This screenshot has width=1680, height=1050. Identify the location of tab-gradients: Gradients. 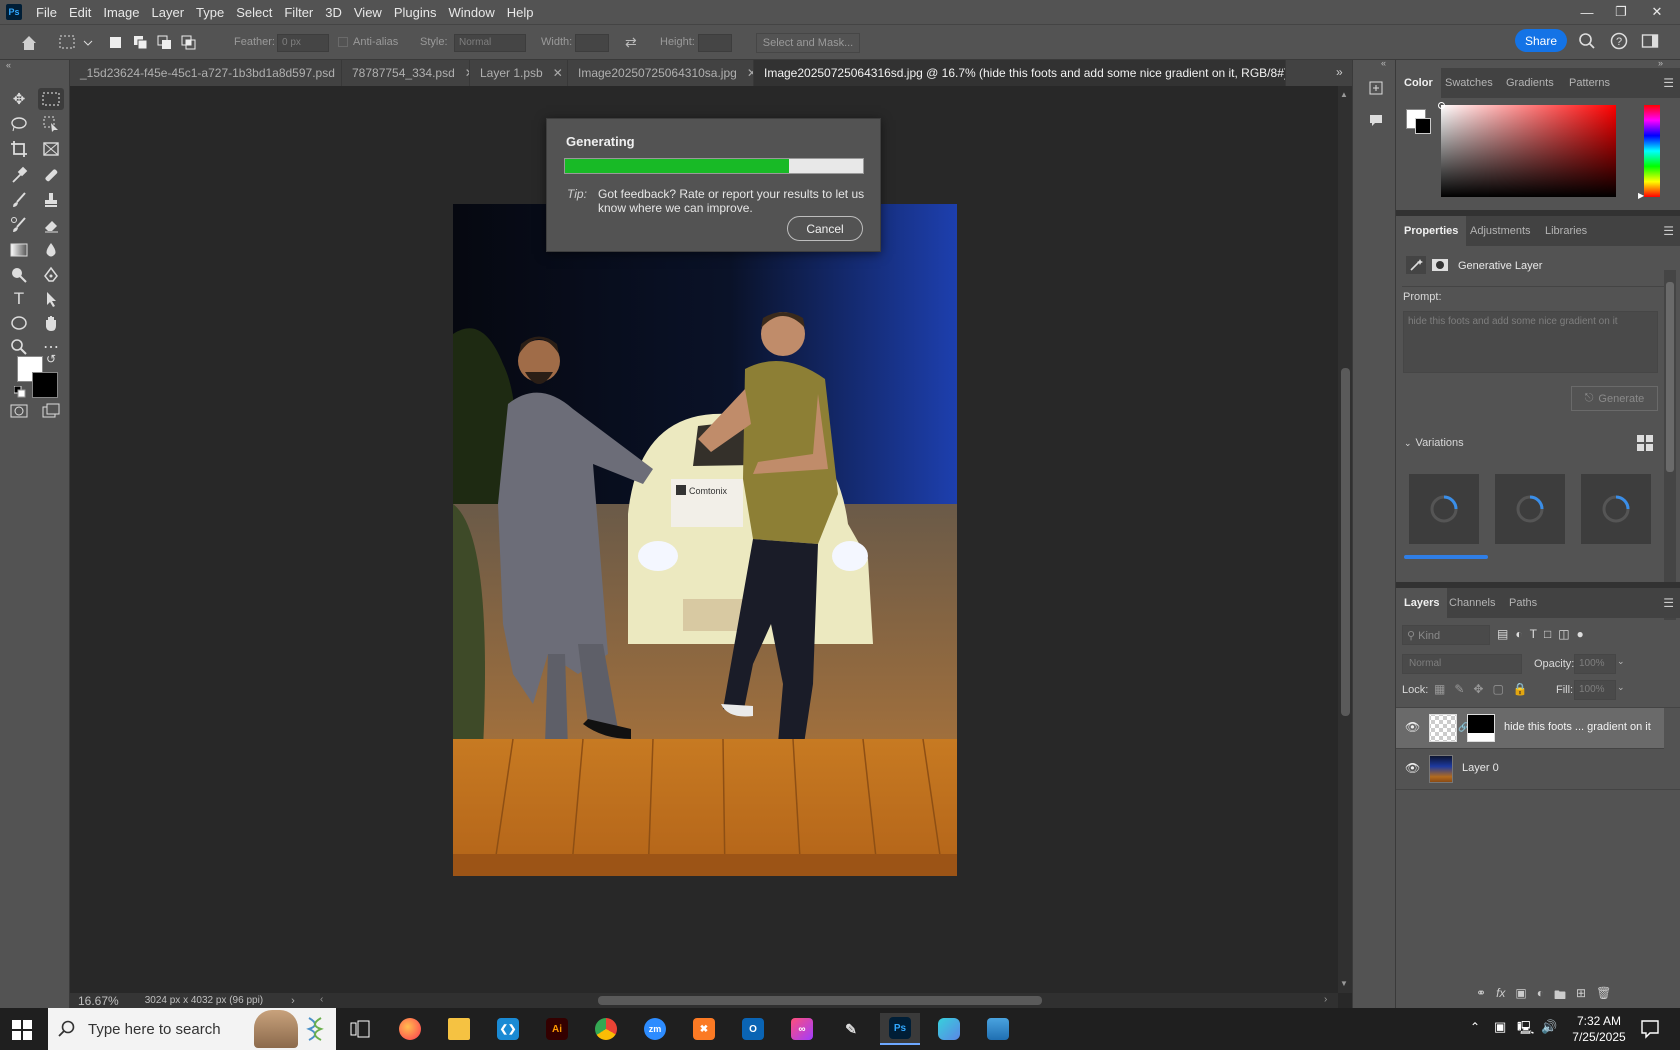
(1530, 83).